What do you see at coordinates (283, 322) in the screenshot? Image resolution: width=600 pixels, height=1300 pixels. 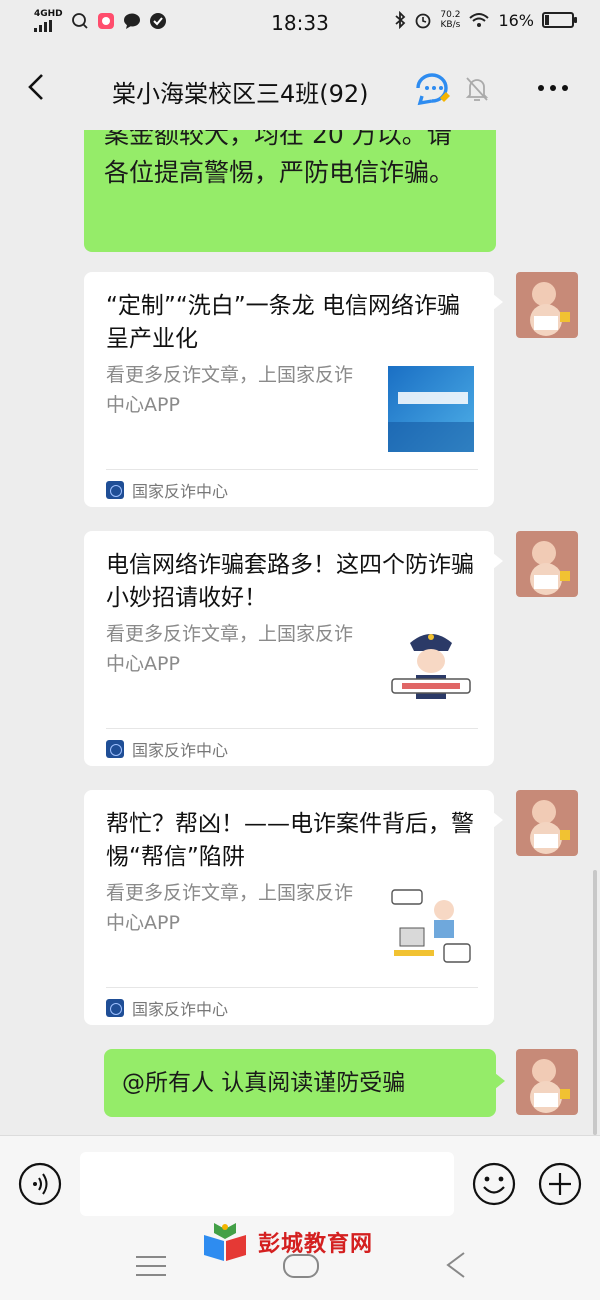 I see `article-title: “定制”“洗白”一条龙 电信网络诈骗呈产业化` at bounding box center [283, 322].